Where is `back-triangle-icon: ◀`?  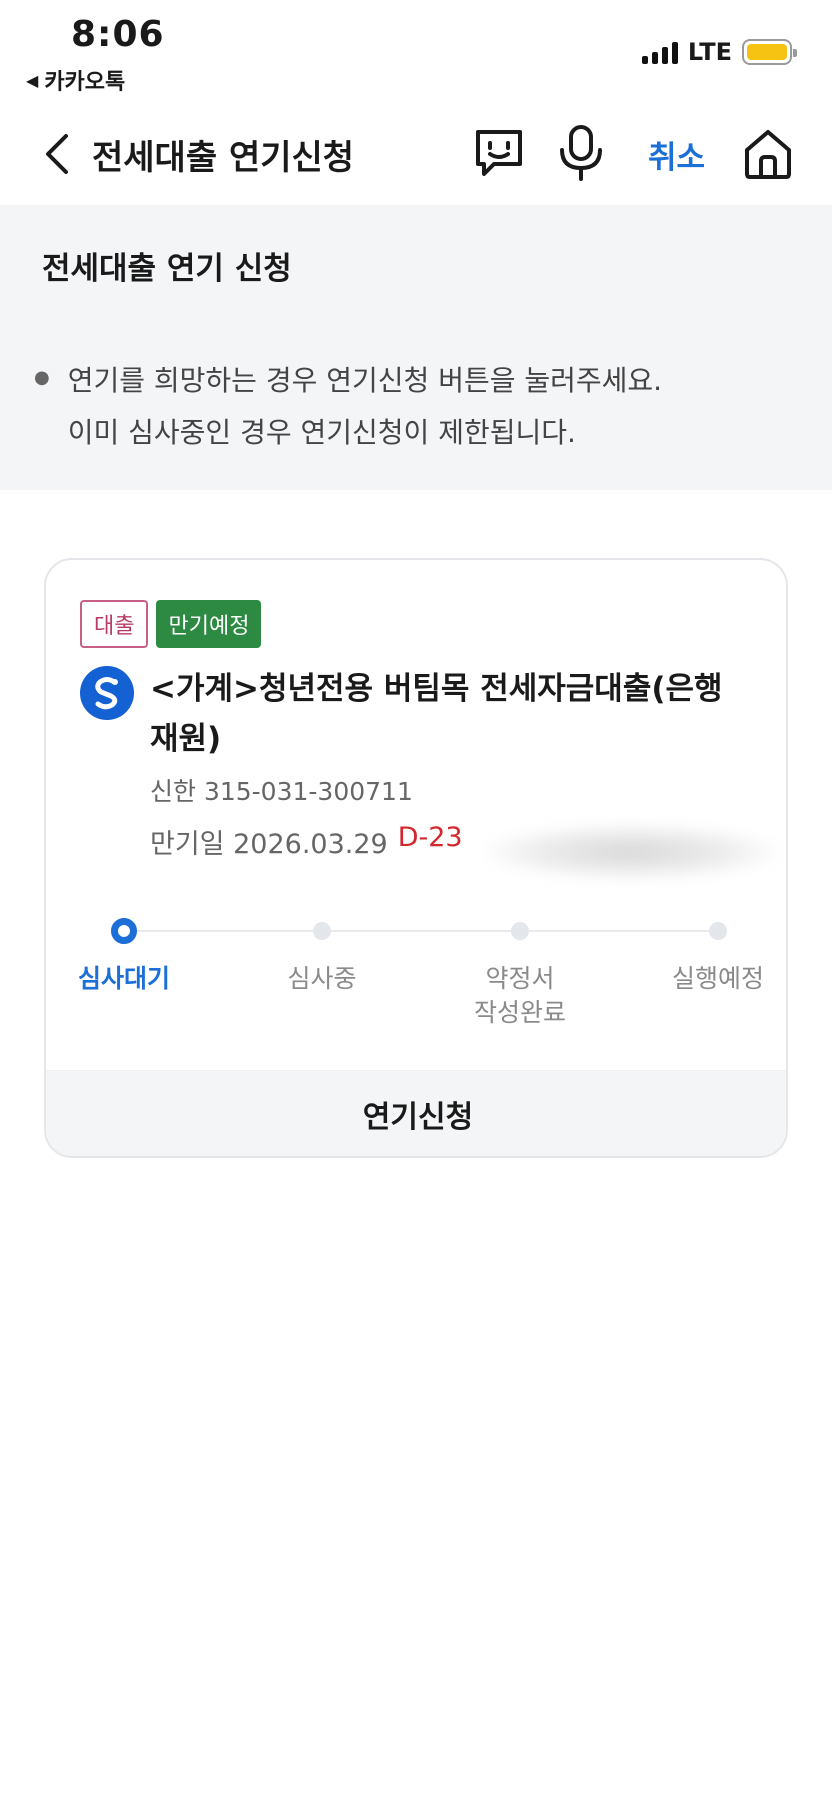
back-triangle-icon: ◀ is located at coordinates (32, 80).